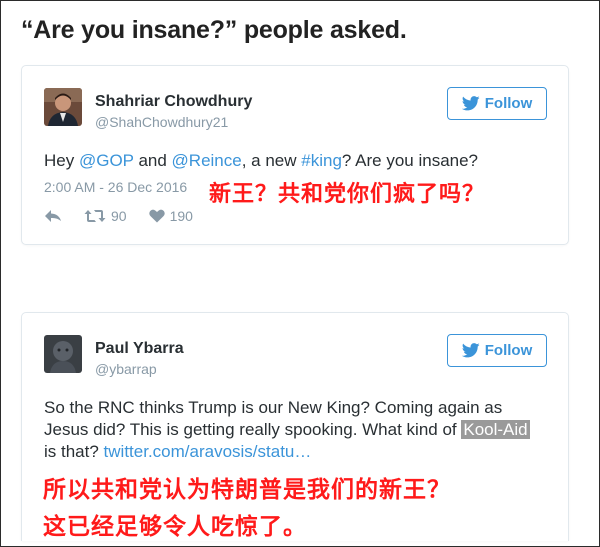 The width and height of the screenshot is (600, 547). I want to click on retweet-icon, so click(95, 216).